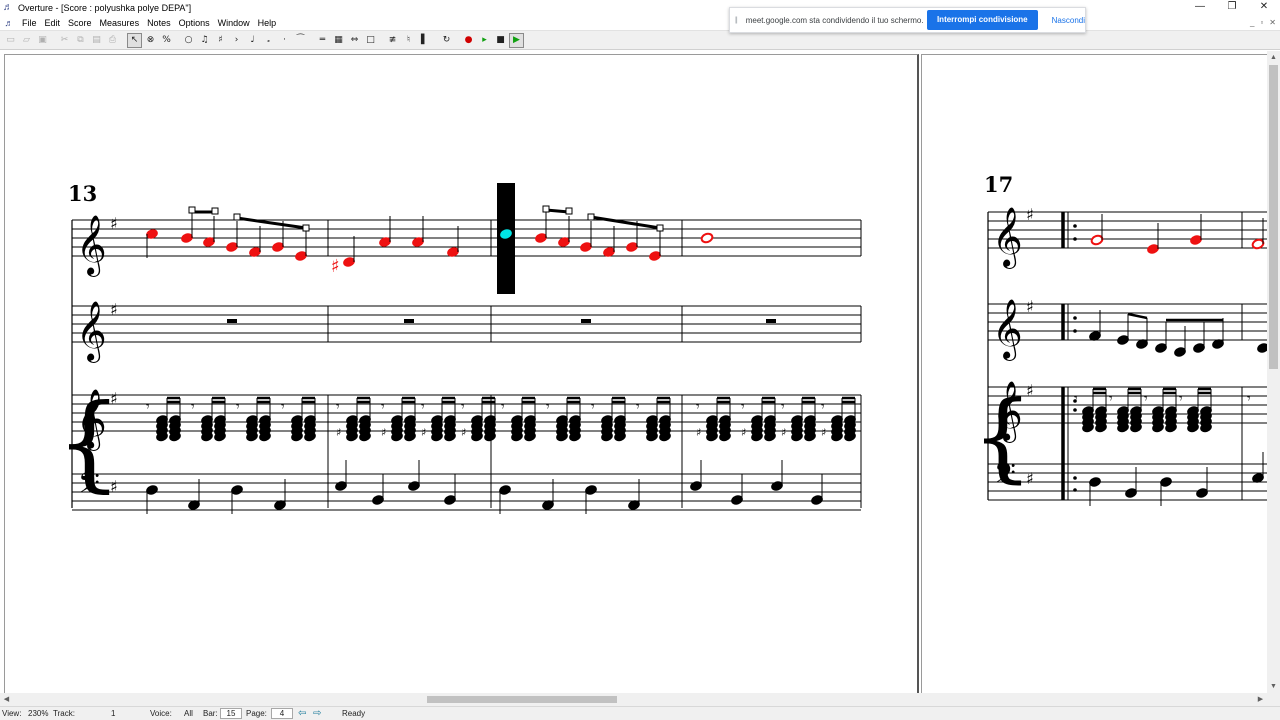  I want to click on quarter-note-icon: ♩, so click(252, 40).